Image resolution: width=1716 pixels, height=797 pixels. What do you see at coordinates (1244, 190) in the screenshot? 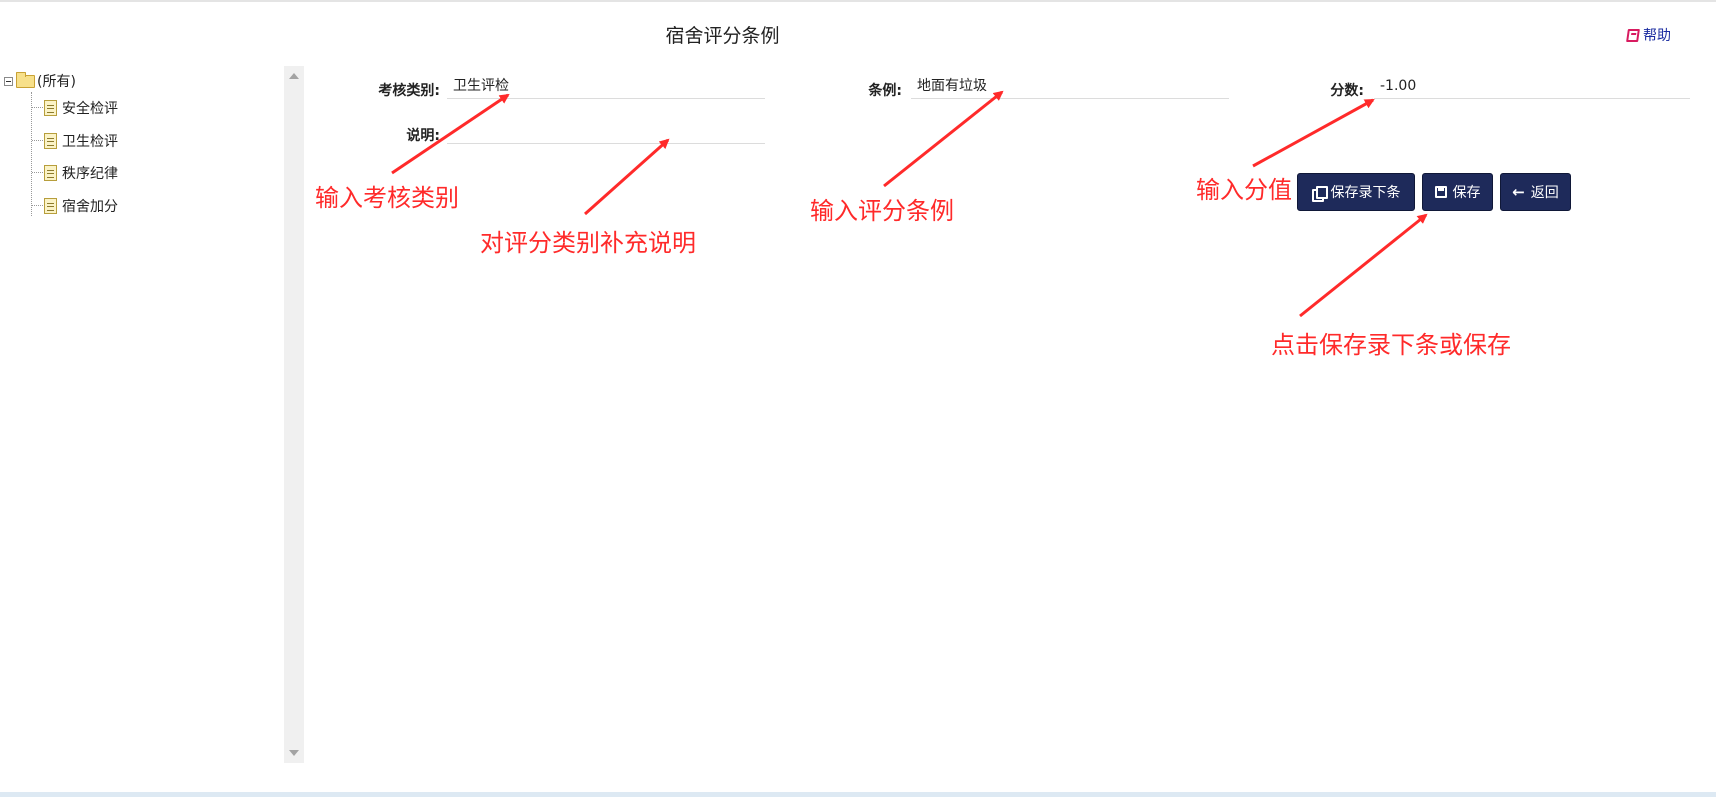
I see `score-note: 输入分值` at bounding box center [1244, 190].